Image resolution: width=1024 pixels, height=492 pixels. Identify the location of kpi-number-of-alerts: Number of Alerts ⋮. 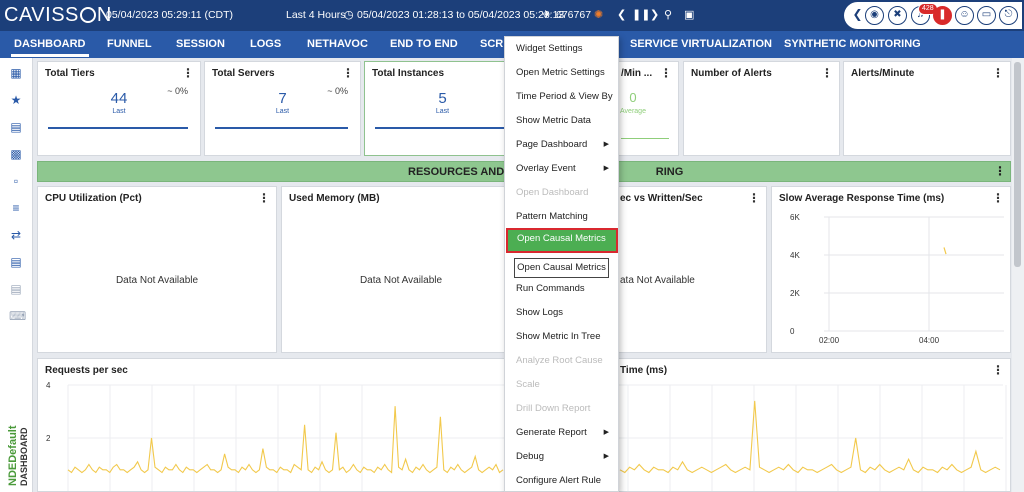
(761, 108).